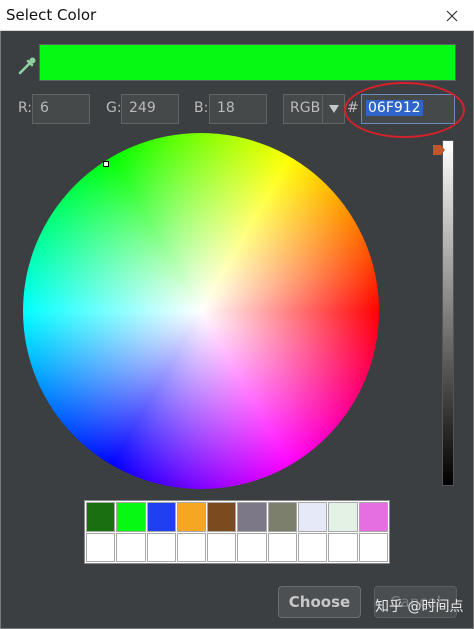 Image resolution: width=474 pixels, height=629 pixels. What do you see at coordinates (237, 15) in the screenshot?
I see `title-bar: Select Color` at bounding box center [237, 15].